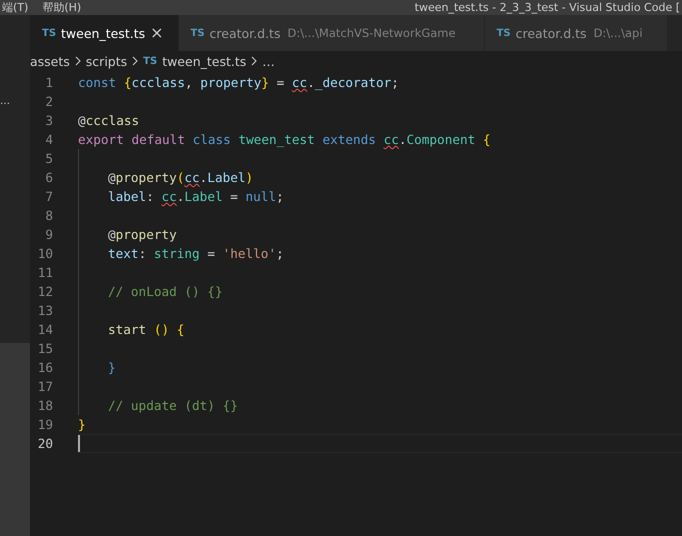  What do you see at coordinates (196, 254) in the screenshot?
I see `code-line: text: string = 'hello';` at bounding box center [196, 254].